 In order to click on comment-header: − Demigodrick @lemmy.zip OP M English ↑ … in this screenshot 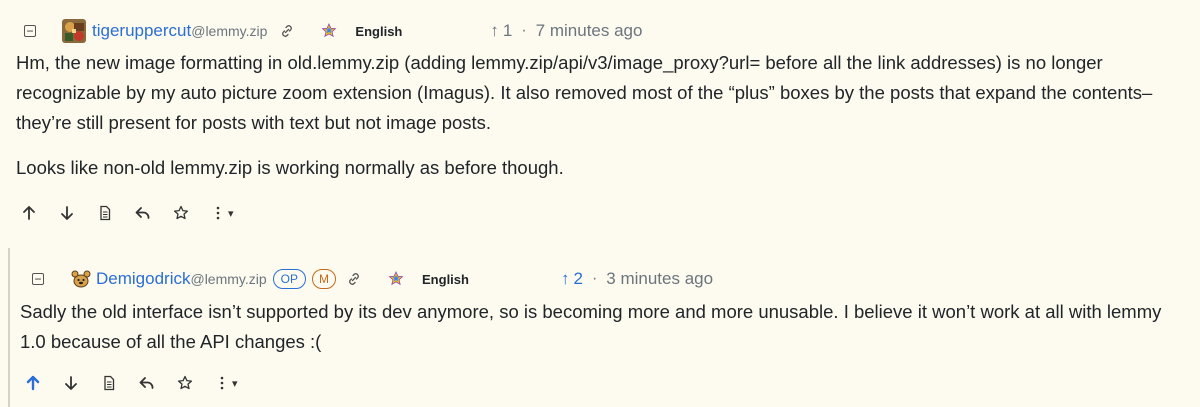, I will do `click(372, 279)`.